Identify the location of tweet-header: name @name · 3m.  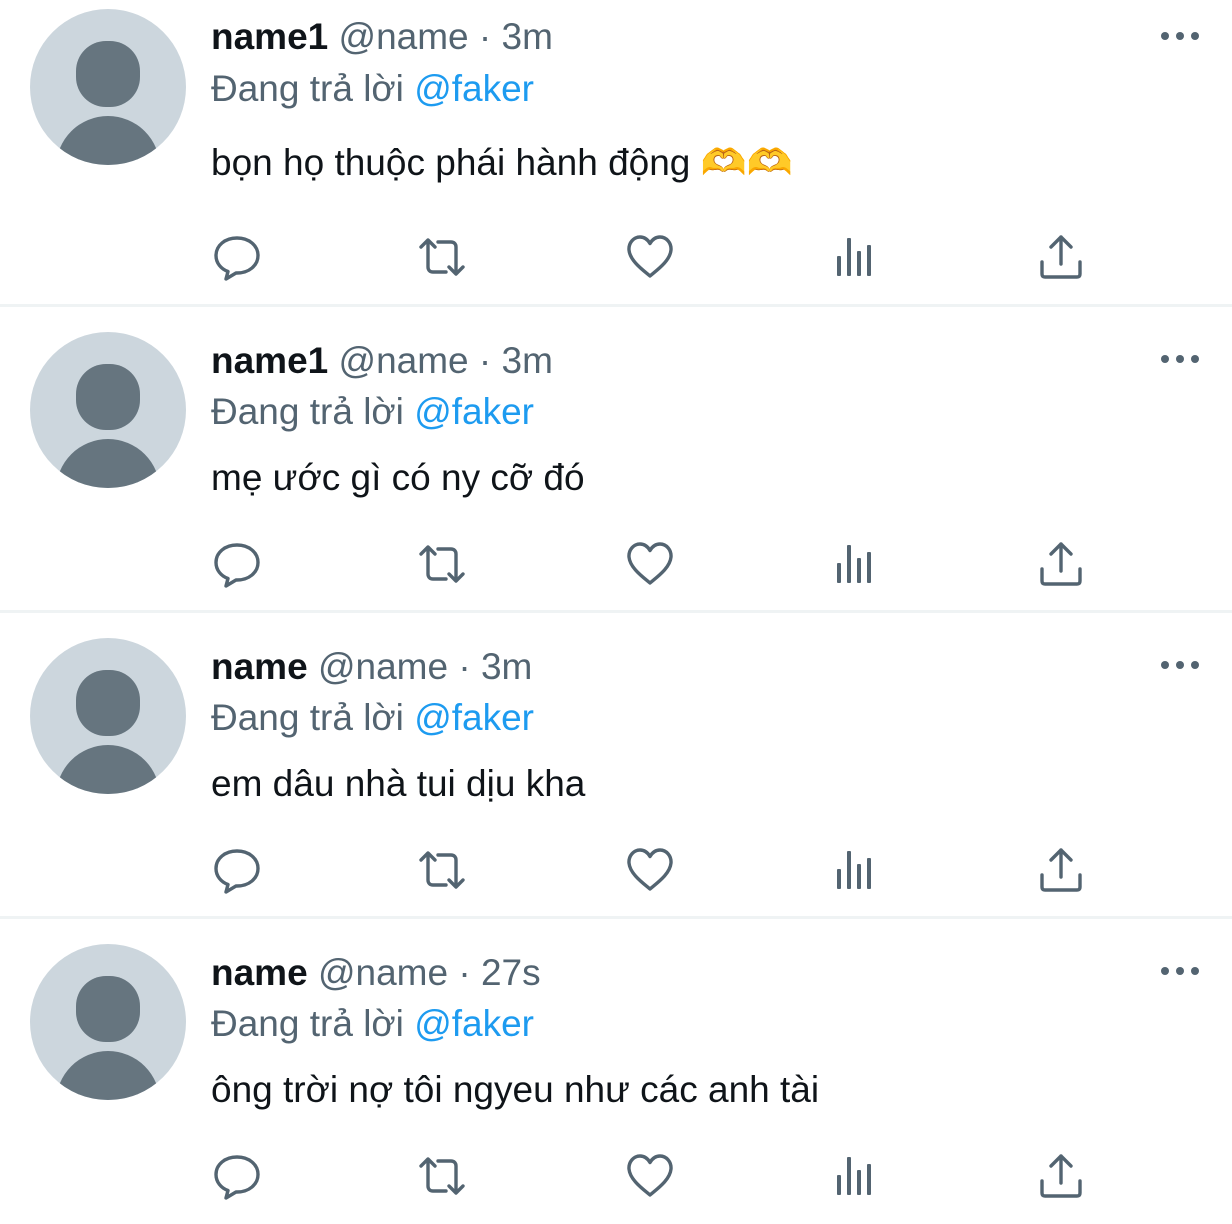
(371, 667).